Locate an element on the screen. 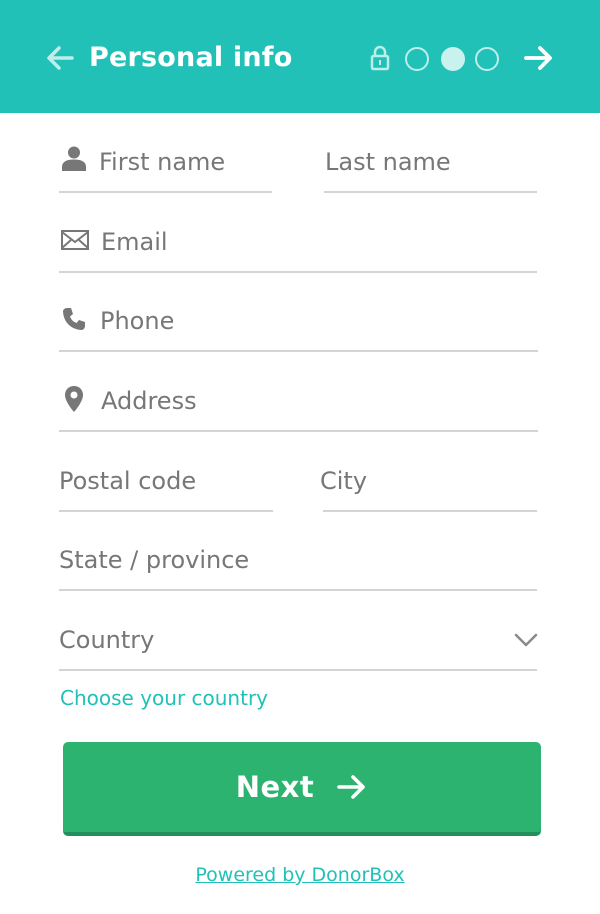 The height and width of the screenshot is (914, 600). last-name-placeholder: Last name is located at coordinates (388, 162).